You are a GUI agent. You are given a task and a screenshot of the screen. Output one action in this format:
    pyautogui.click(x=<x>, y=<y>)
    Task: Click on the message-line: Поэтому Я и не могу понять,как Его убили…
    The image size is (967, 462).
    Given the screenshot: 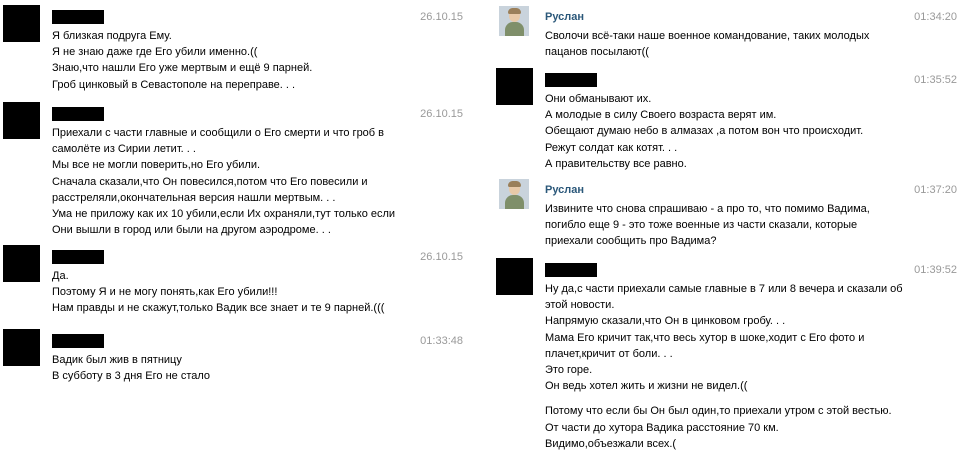 What is the action you would take?
    pyautogui.click(x=165, y=292)
    